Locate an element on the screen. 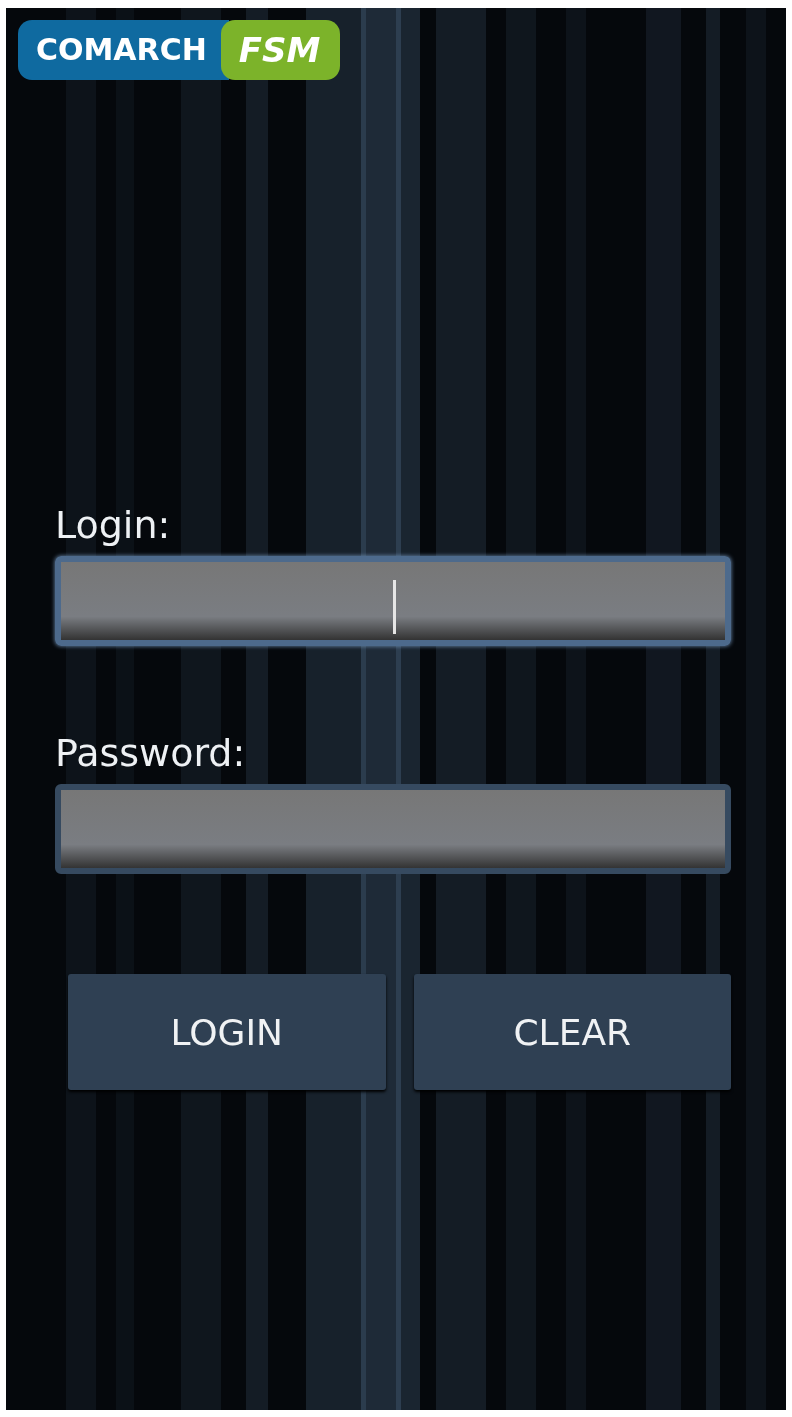 This screenshot has width=792, height=1417. field-label: Password: is located at coordinates (151, 753).